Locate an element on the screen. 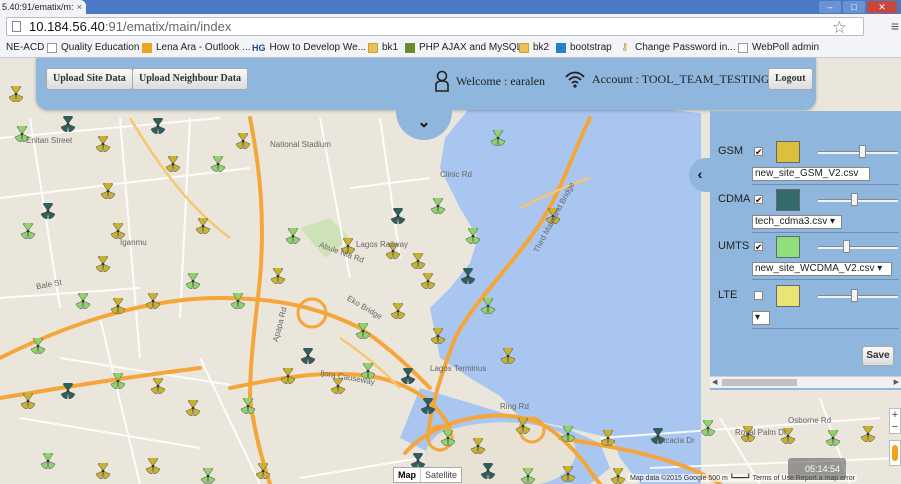 This screenshot has height=484, width=901. layer-file-select-lte: ▾ is located at coordinates (761, 318).